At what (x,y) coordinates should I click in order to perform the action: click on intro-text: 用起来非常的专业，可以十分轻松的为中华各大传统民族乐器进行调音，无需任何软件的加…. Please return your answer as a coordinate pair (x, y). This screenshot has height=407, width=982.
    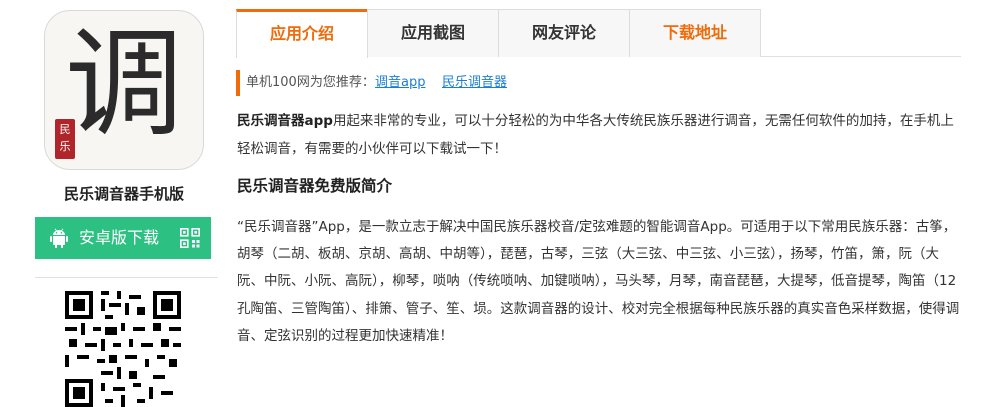
    Looking at the image, I should click on (595, 135).